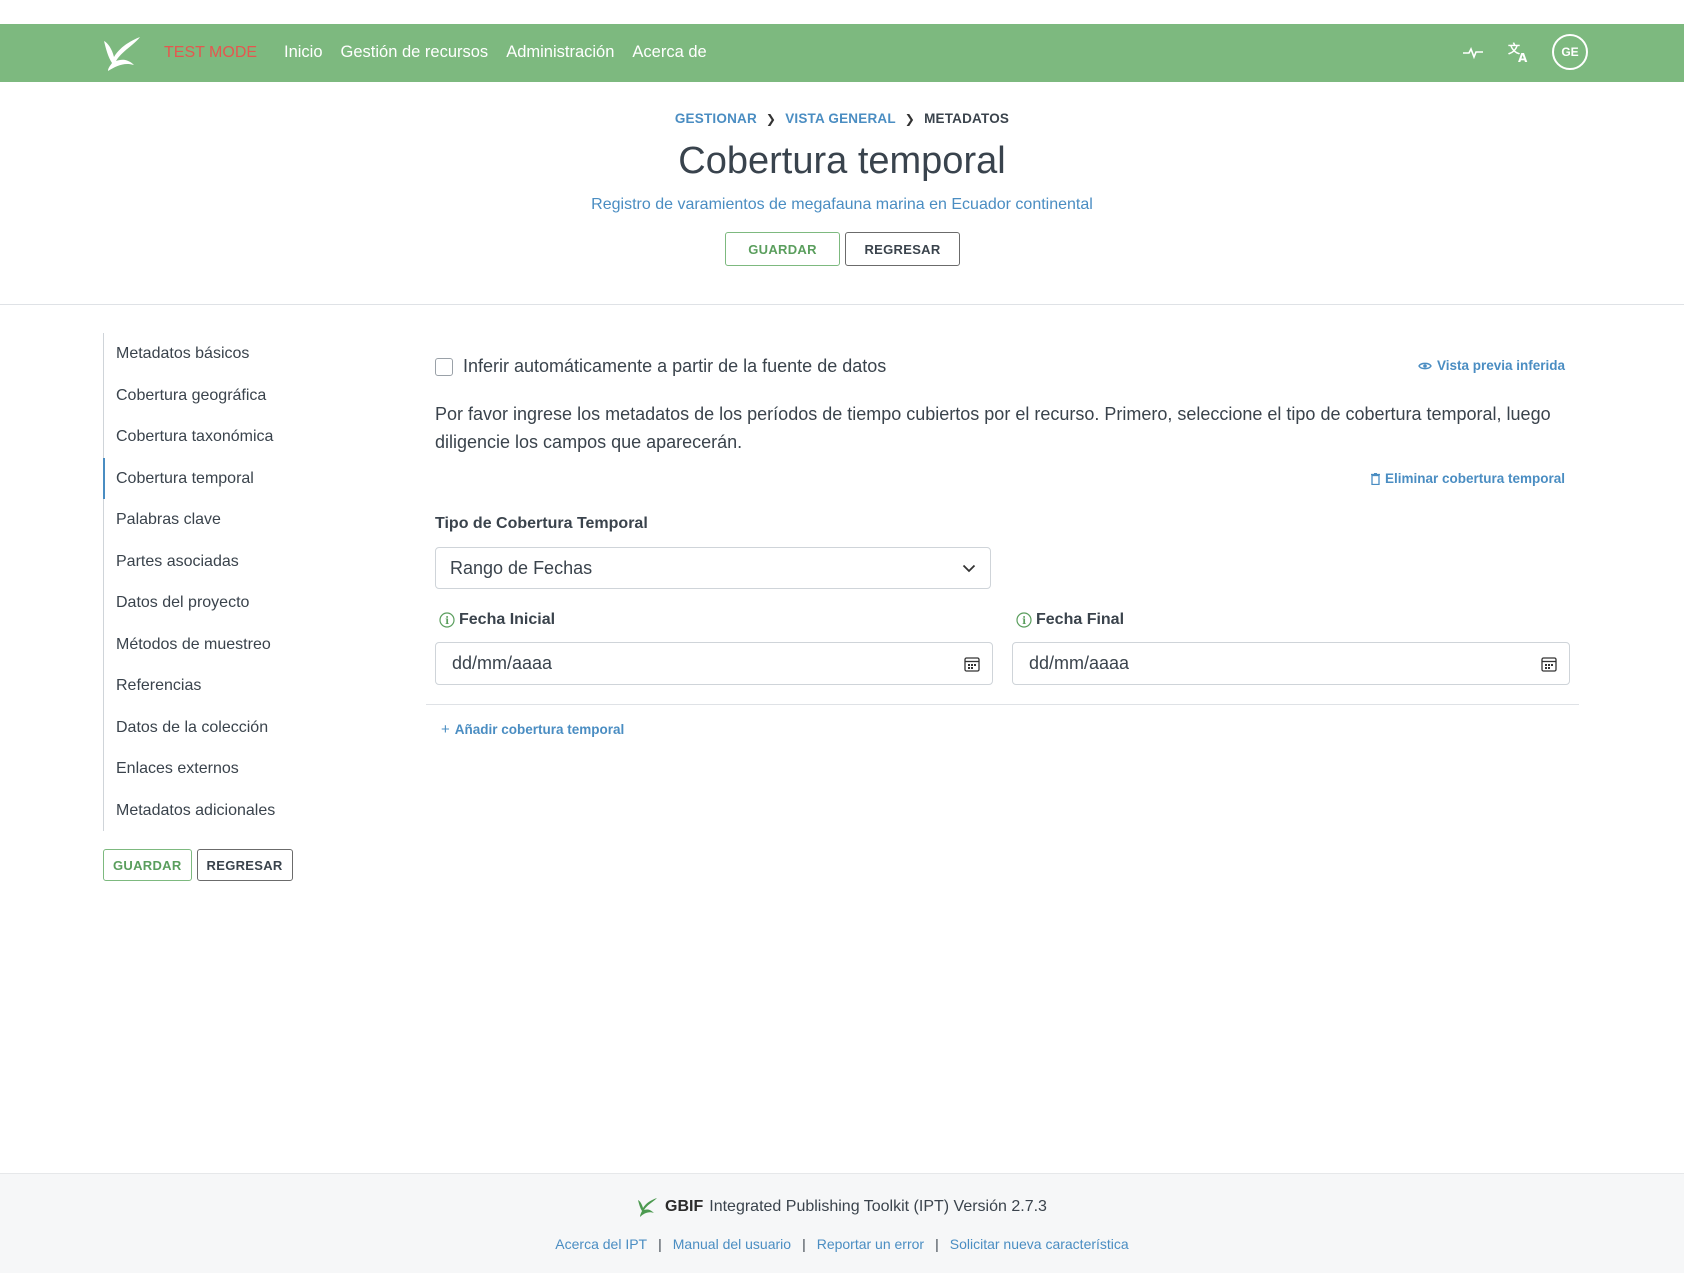 This screenshot has height=1273, width=1684. Describe the element at coordinates (1523, 57) in the screenshot. I see `svg-text: A` at that location.